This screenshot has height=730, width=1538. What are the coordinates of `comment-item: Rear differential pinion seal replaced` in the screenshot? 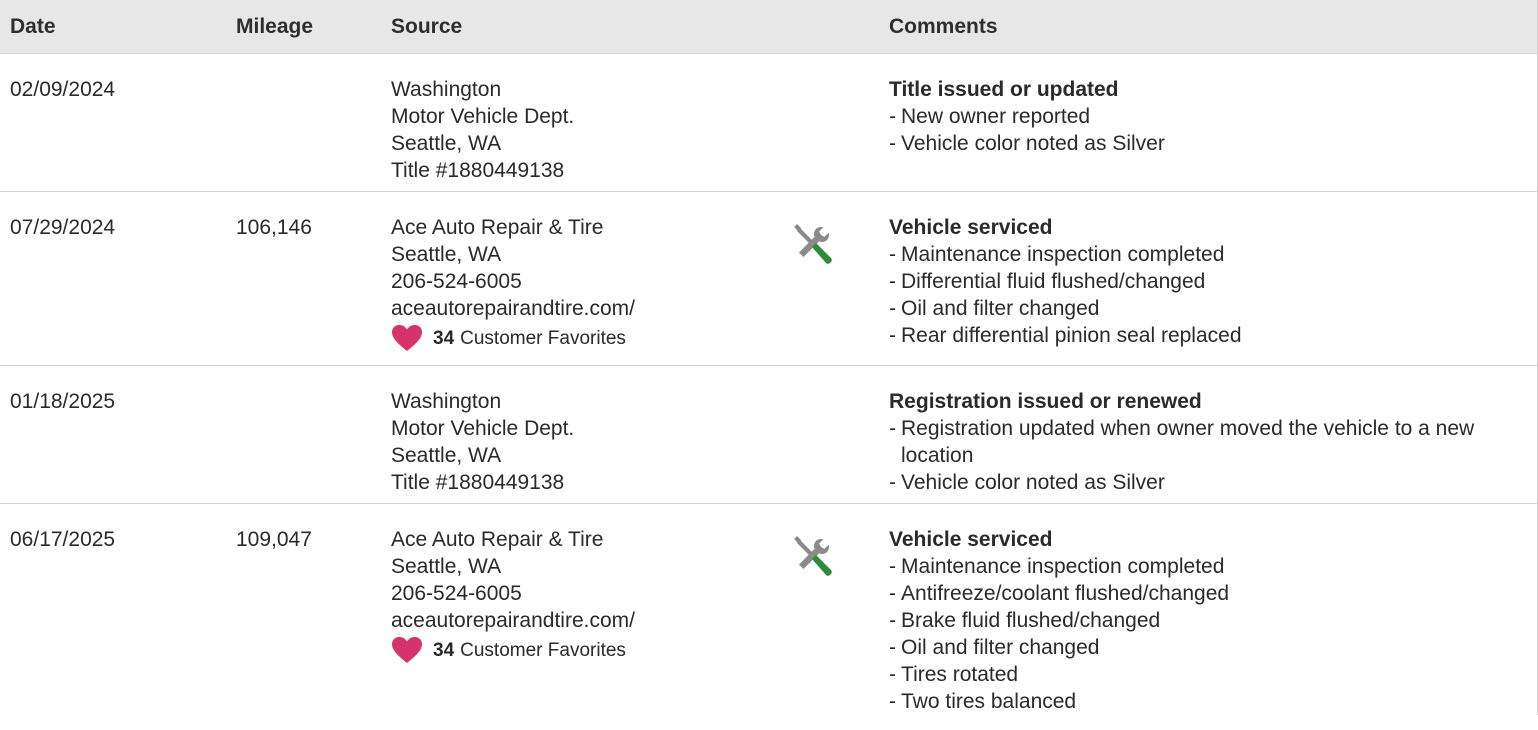 It's located at (1213, 335).